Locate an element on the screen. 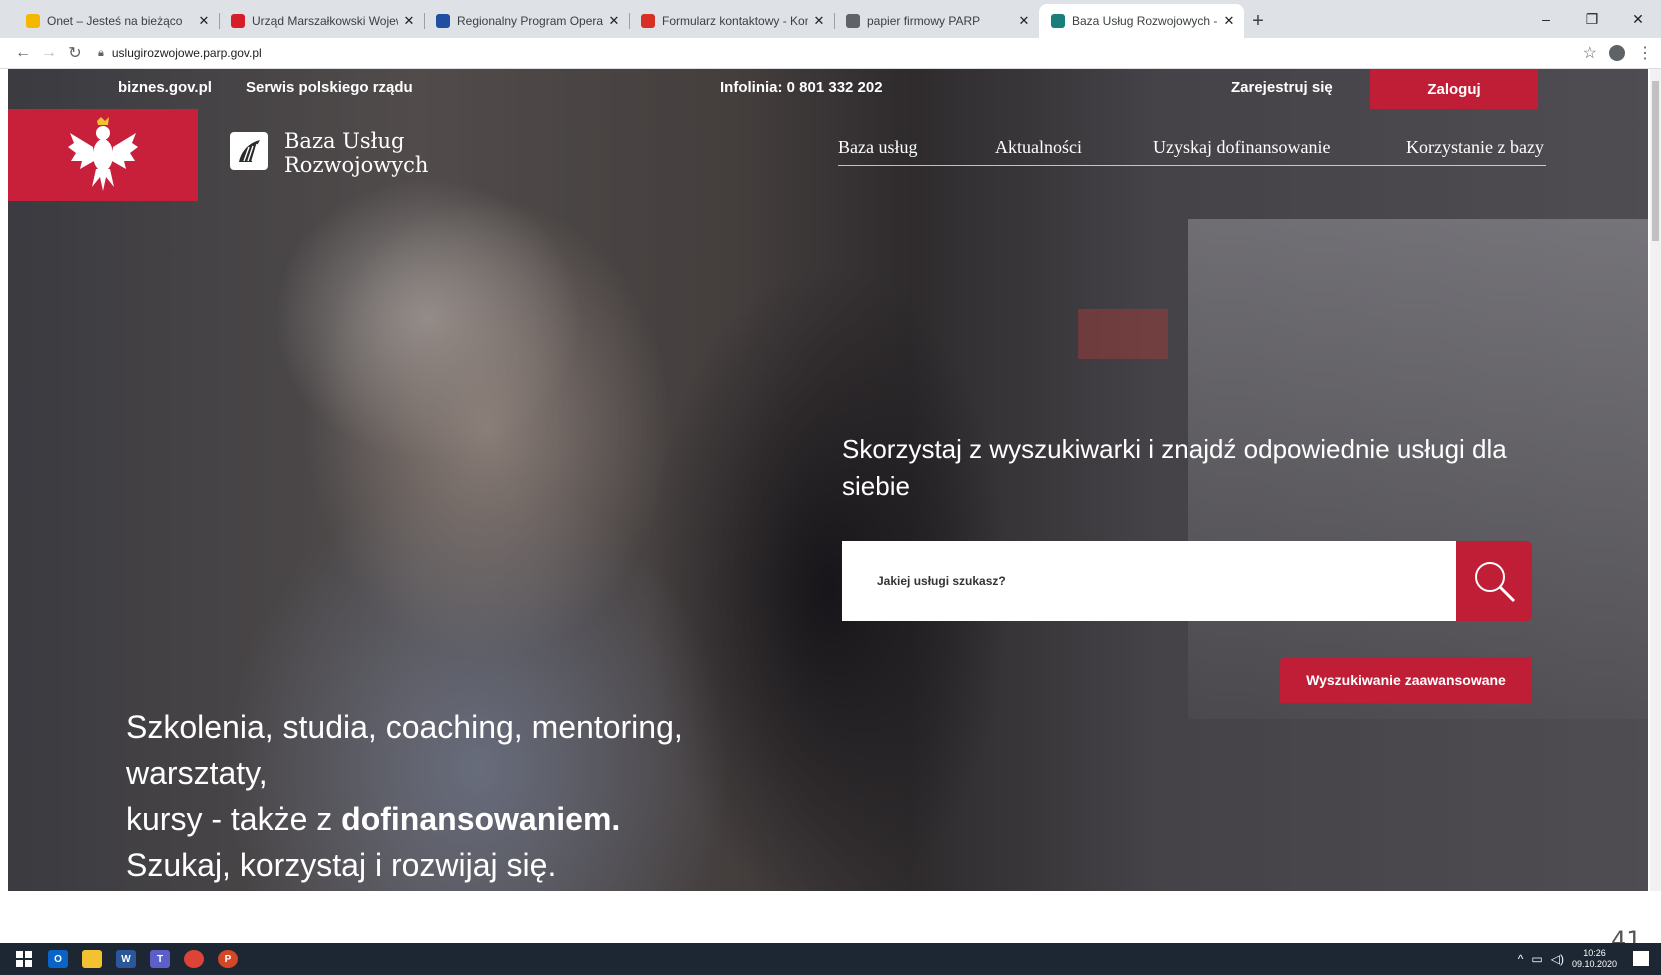 This screenshot has height=975, width=1661. form-favicon-icon is located at coordinates (648, 21).